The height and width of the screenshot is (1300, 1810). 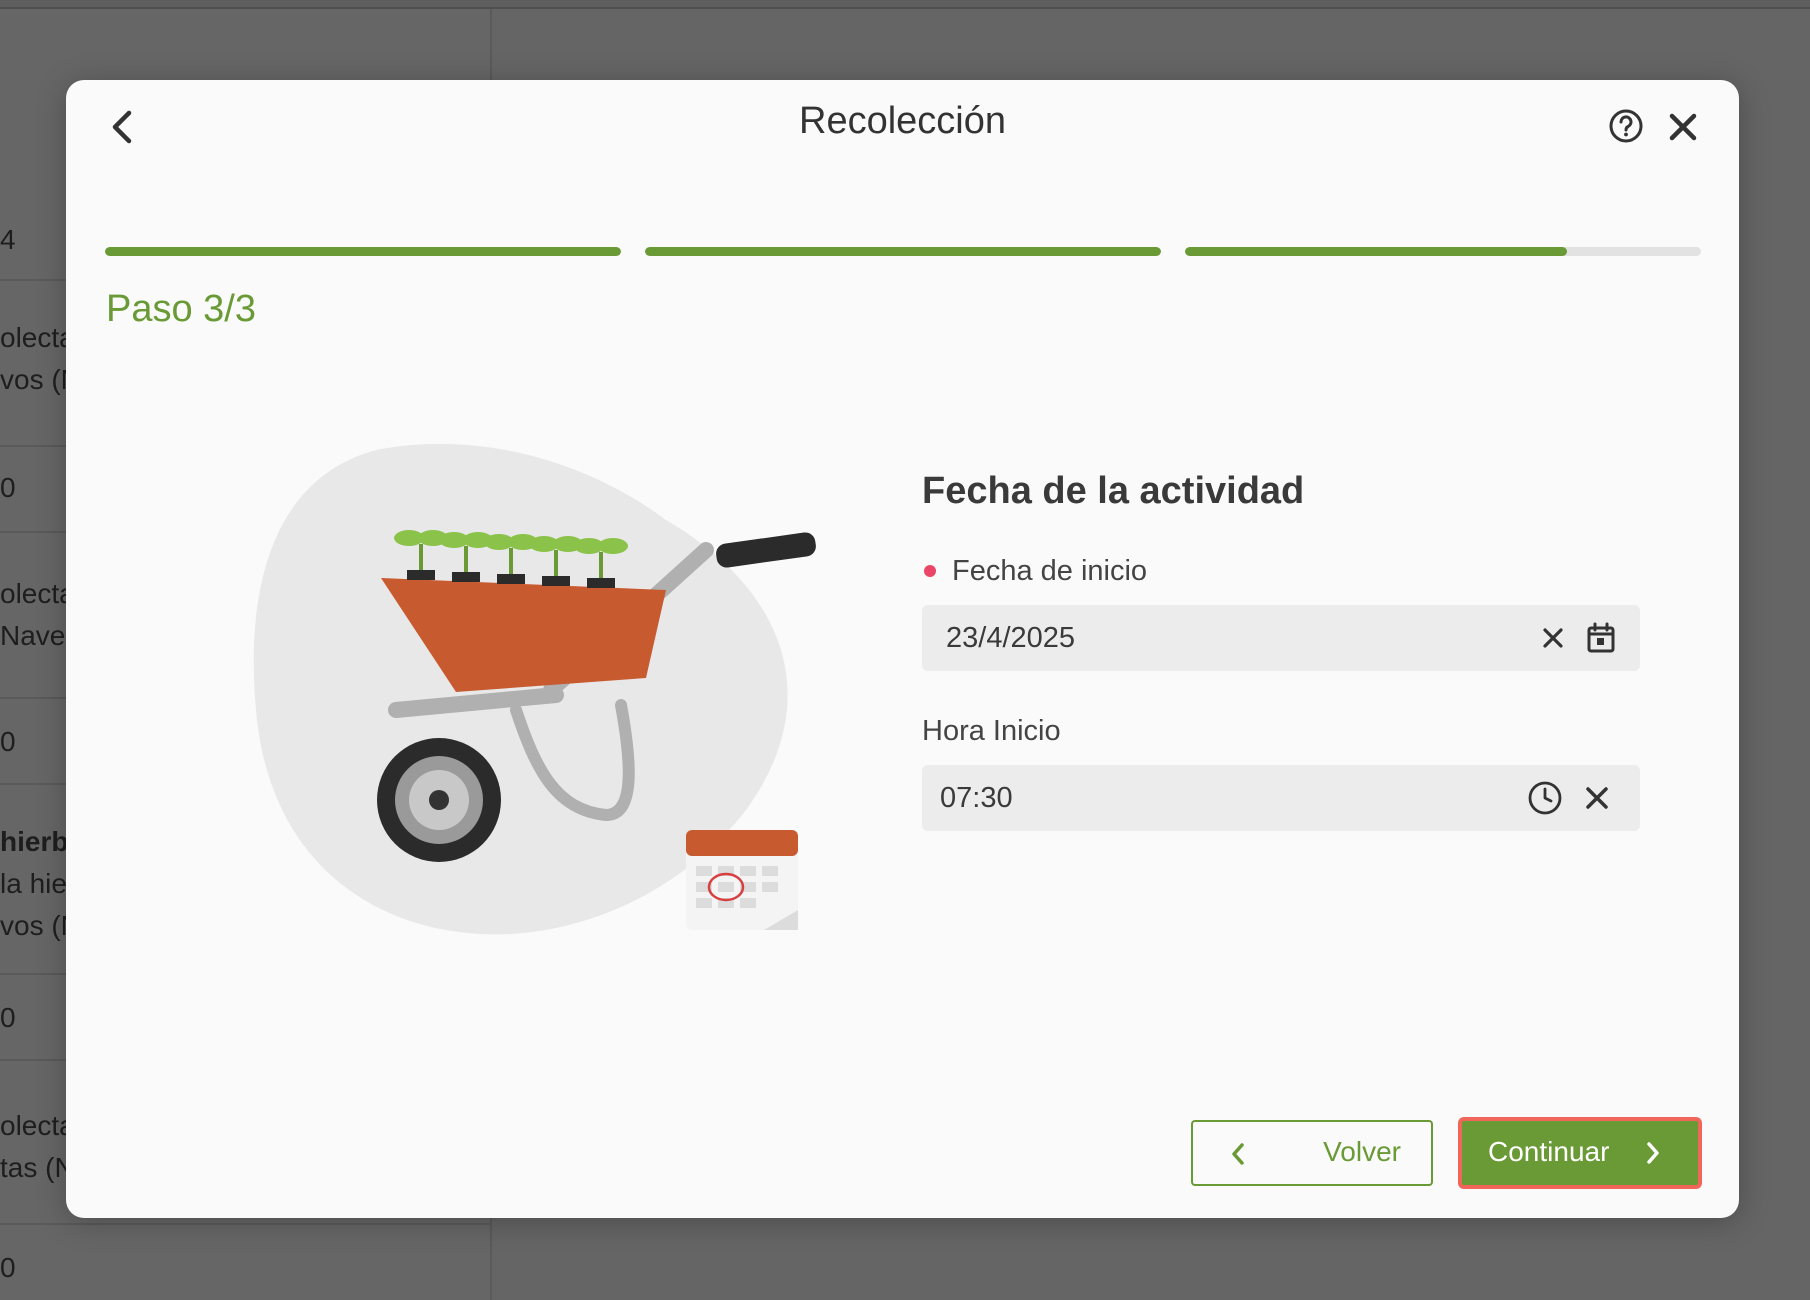 What do you see at coordinates (1282, 571) in the screenshot?
I see `start-date-label: Fecha de inicio` at bounding box center [1282, 571].